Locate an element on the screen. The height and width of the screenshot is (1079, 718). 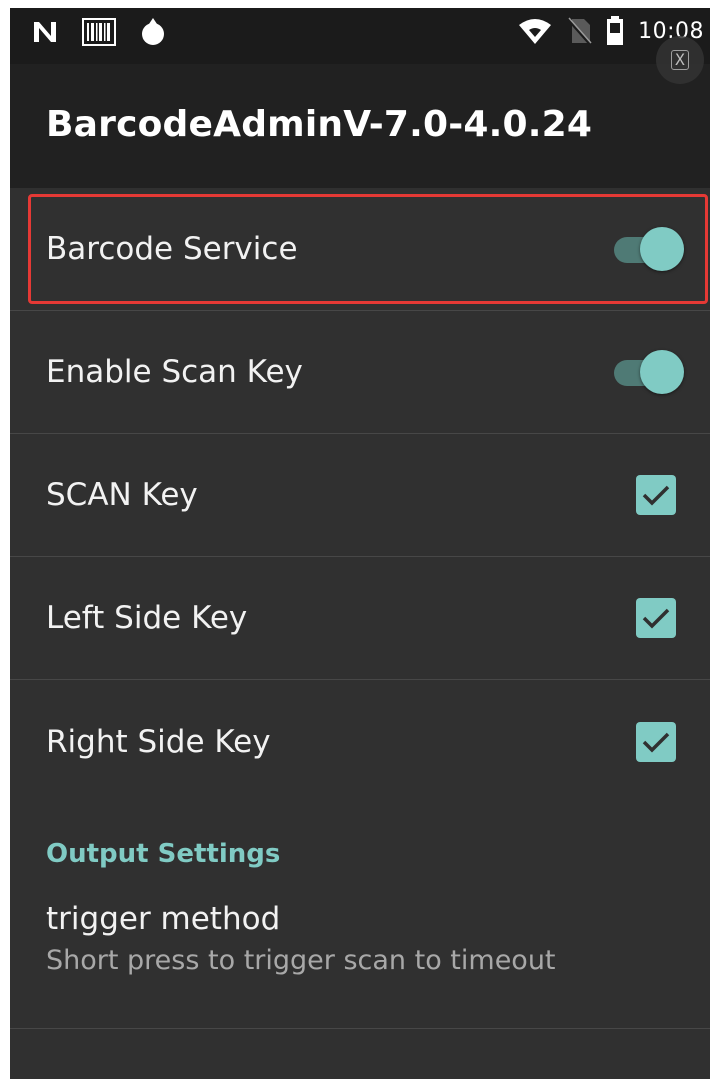
drop-icon is located at coordinates (153, 31).